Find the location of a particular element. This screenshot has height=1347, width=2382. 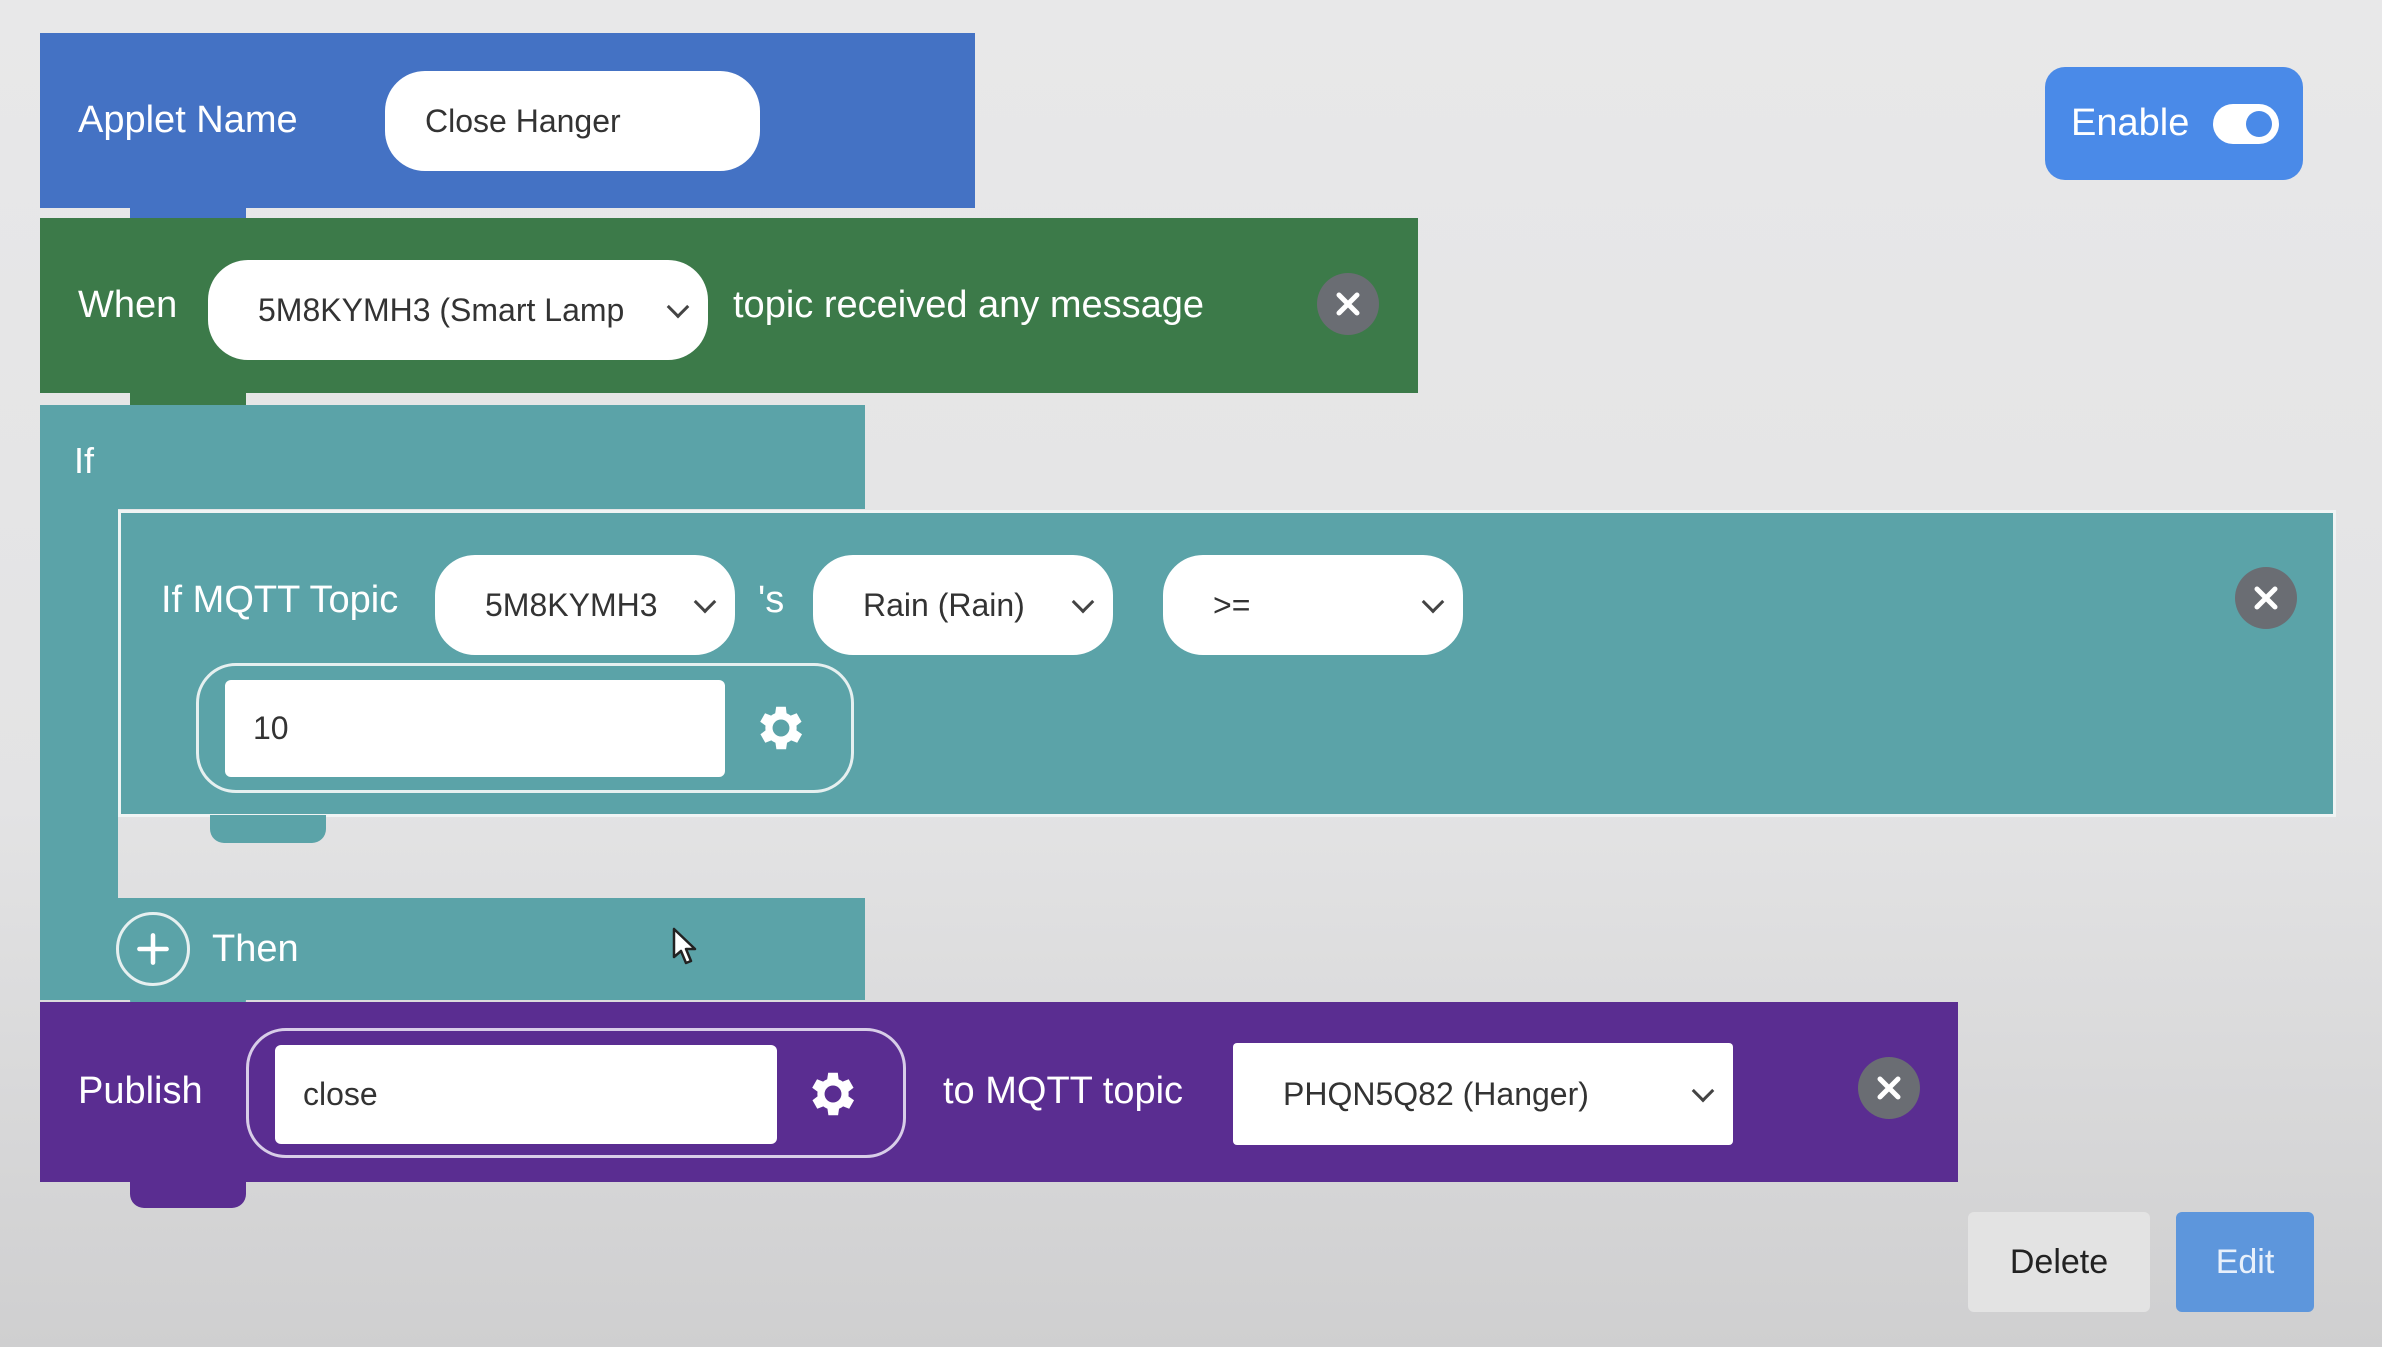

plus-icon is located at coordinates (153, 949).